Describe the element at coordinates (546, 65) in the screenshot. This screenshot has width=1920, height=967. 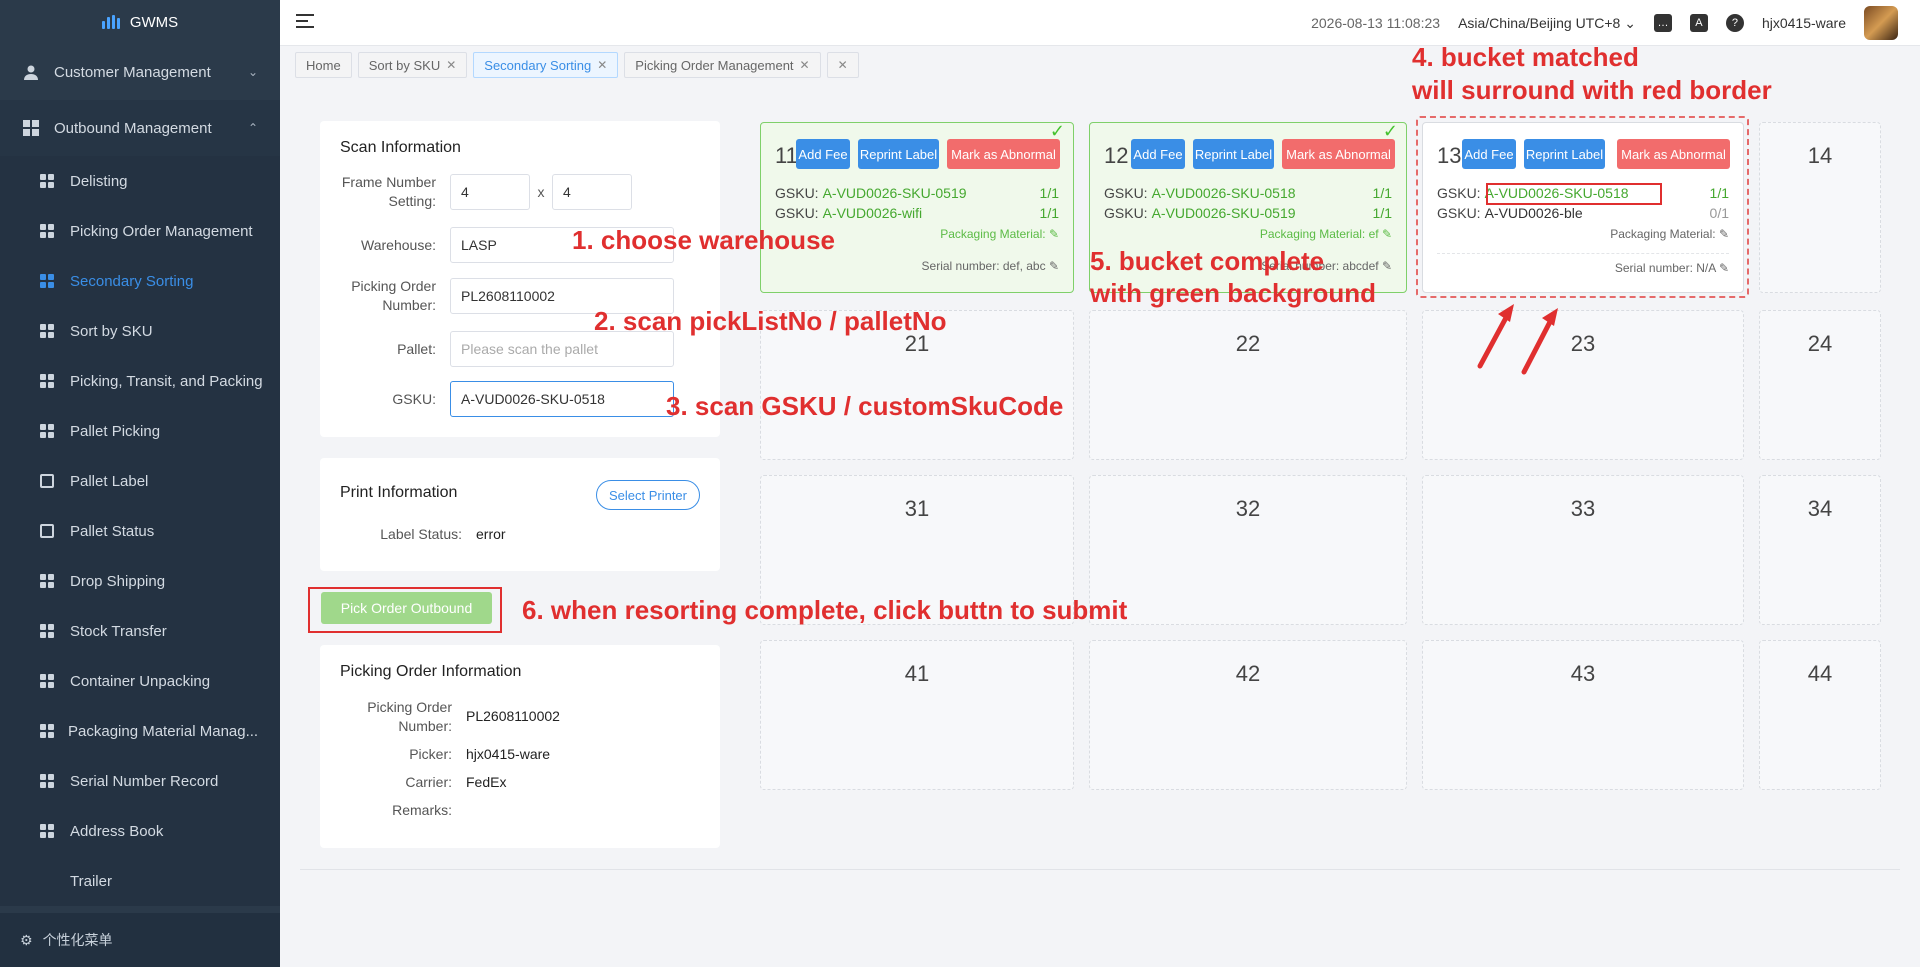
I see `tab-secondary-sorting: Secondary Sorting ✕` at that location.